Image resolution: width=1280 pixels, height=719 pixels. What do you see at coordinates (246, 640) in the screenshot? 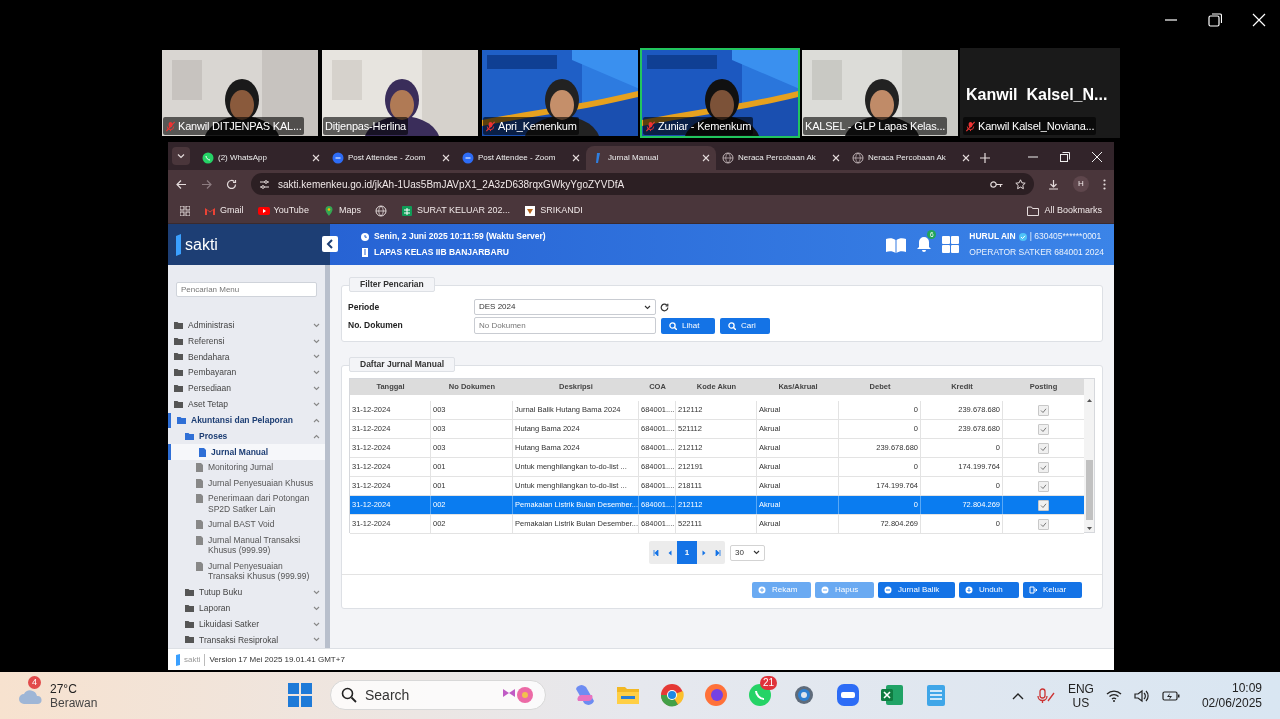
I see `menu-item: Transaksi Resiprokal` at bounding box center [246, 640].